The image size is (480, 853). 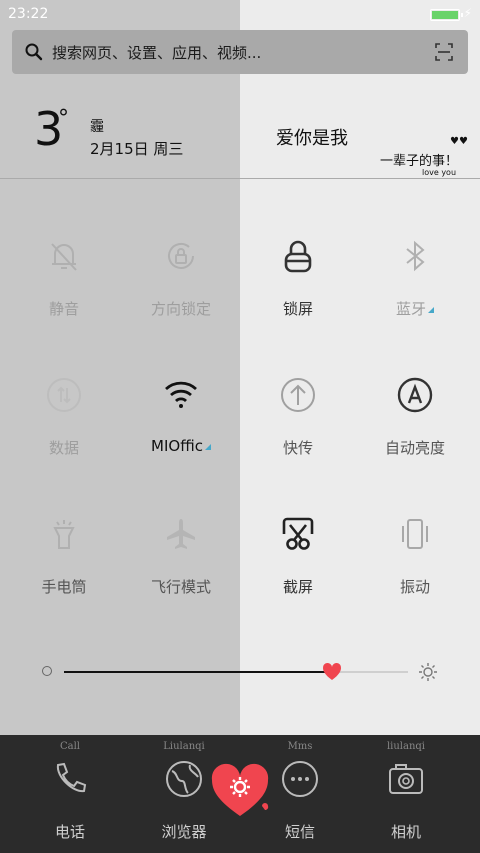 What do you see at coordinates (181, 566) in the screenshot?
I see `toggle-airplane-mode: 飞行模式` at bounding box center [181, 566].